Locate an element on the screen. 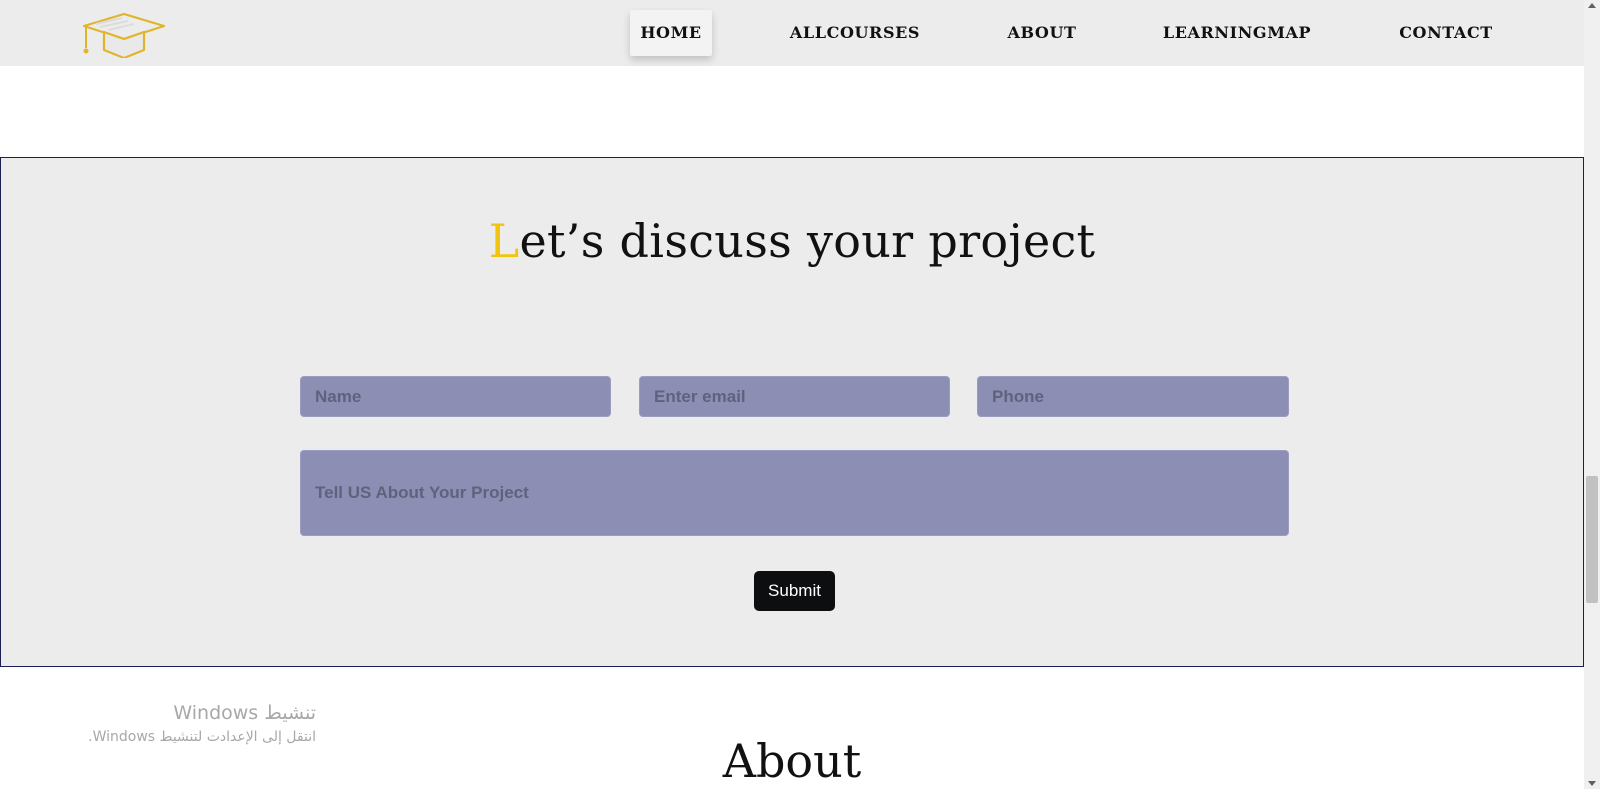 The width and height of the screenshot is (1600, 789). graduation-cap-icon is located at coordinates (124, 36).